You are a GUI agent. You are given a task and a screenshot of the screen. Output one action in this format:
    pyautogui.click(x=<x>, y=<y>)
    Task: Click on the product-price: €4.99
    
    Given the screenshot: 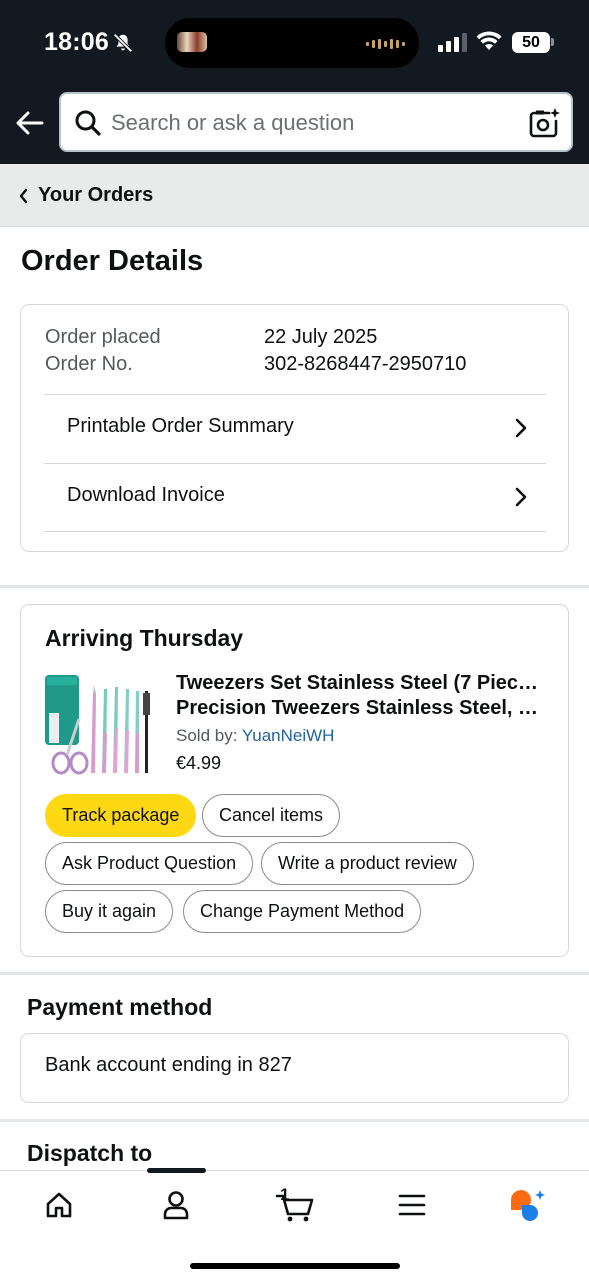 What is the action you would take?
    pyautogui.click(x=199, y=763)
    